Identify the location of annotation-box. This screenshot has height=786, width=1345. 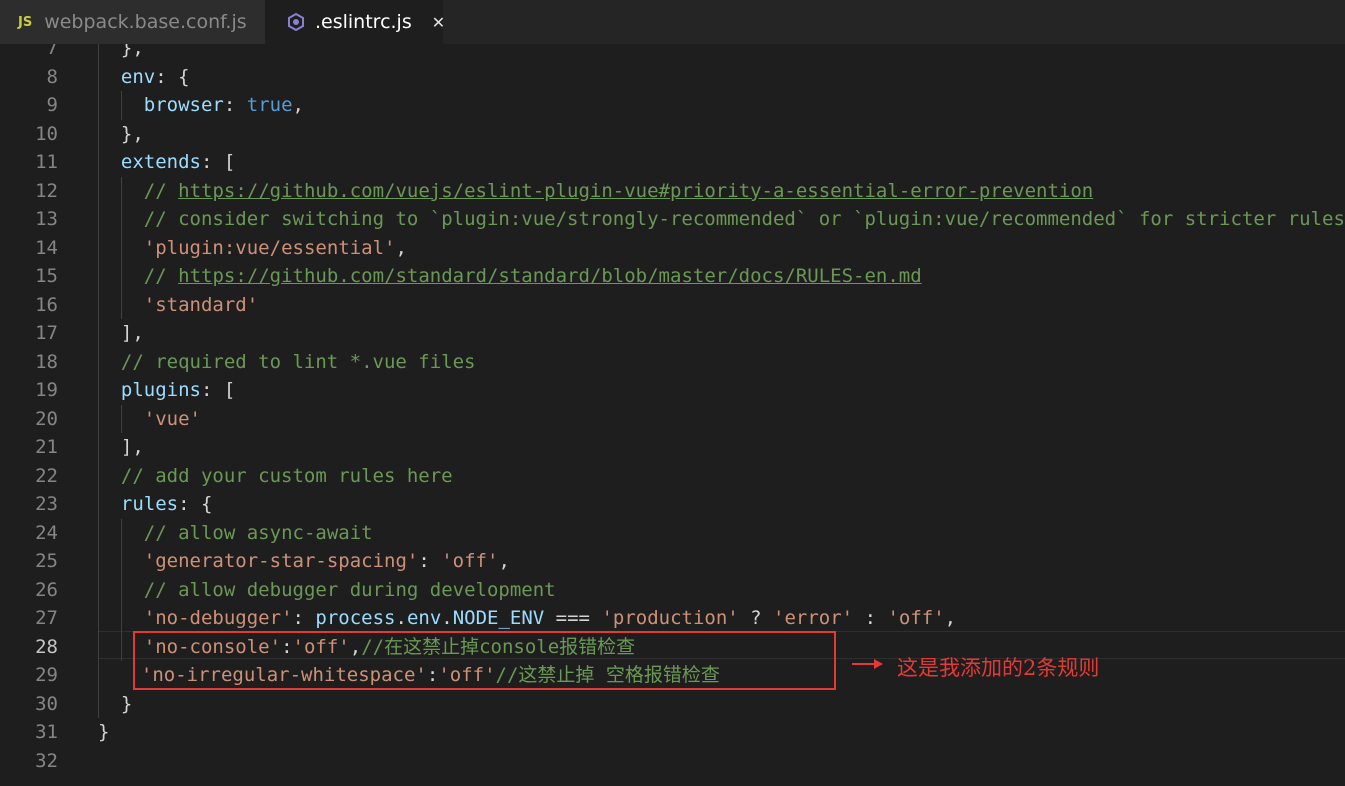
(484, 660).